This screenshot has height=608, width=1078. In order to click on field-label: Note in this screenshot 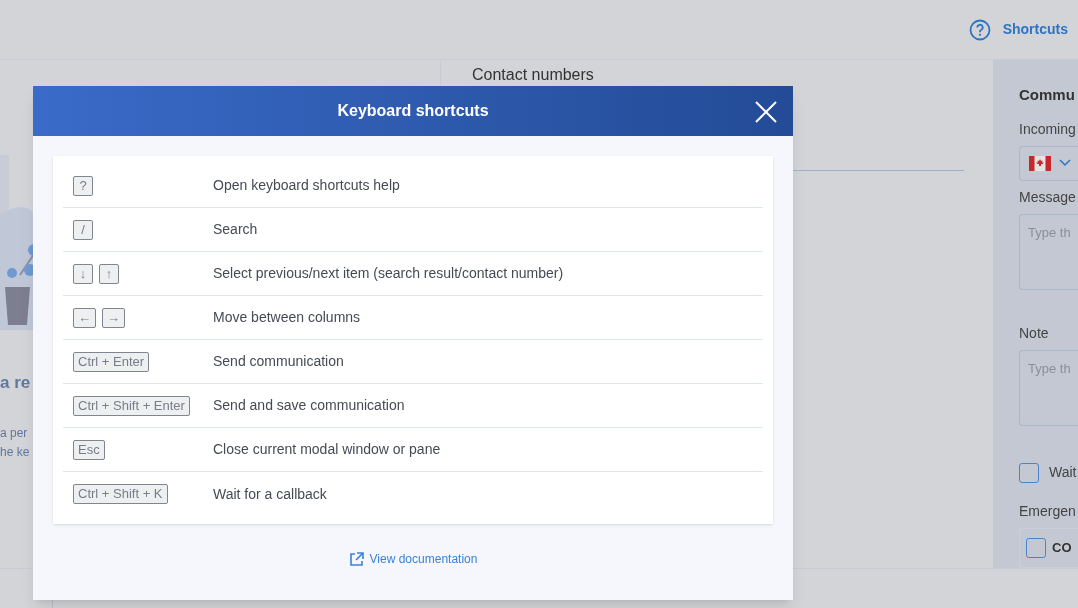, I will do `click(1034, 333)`.